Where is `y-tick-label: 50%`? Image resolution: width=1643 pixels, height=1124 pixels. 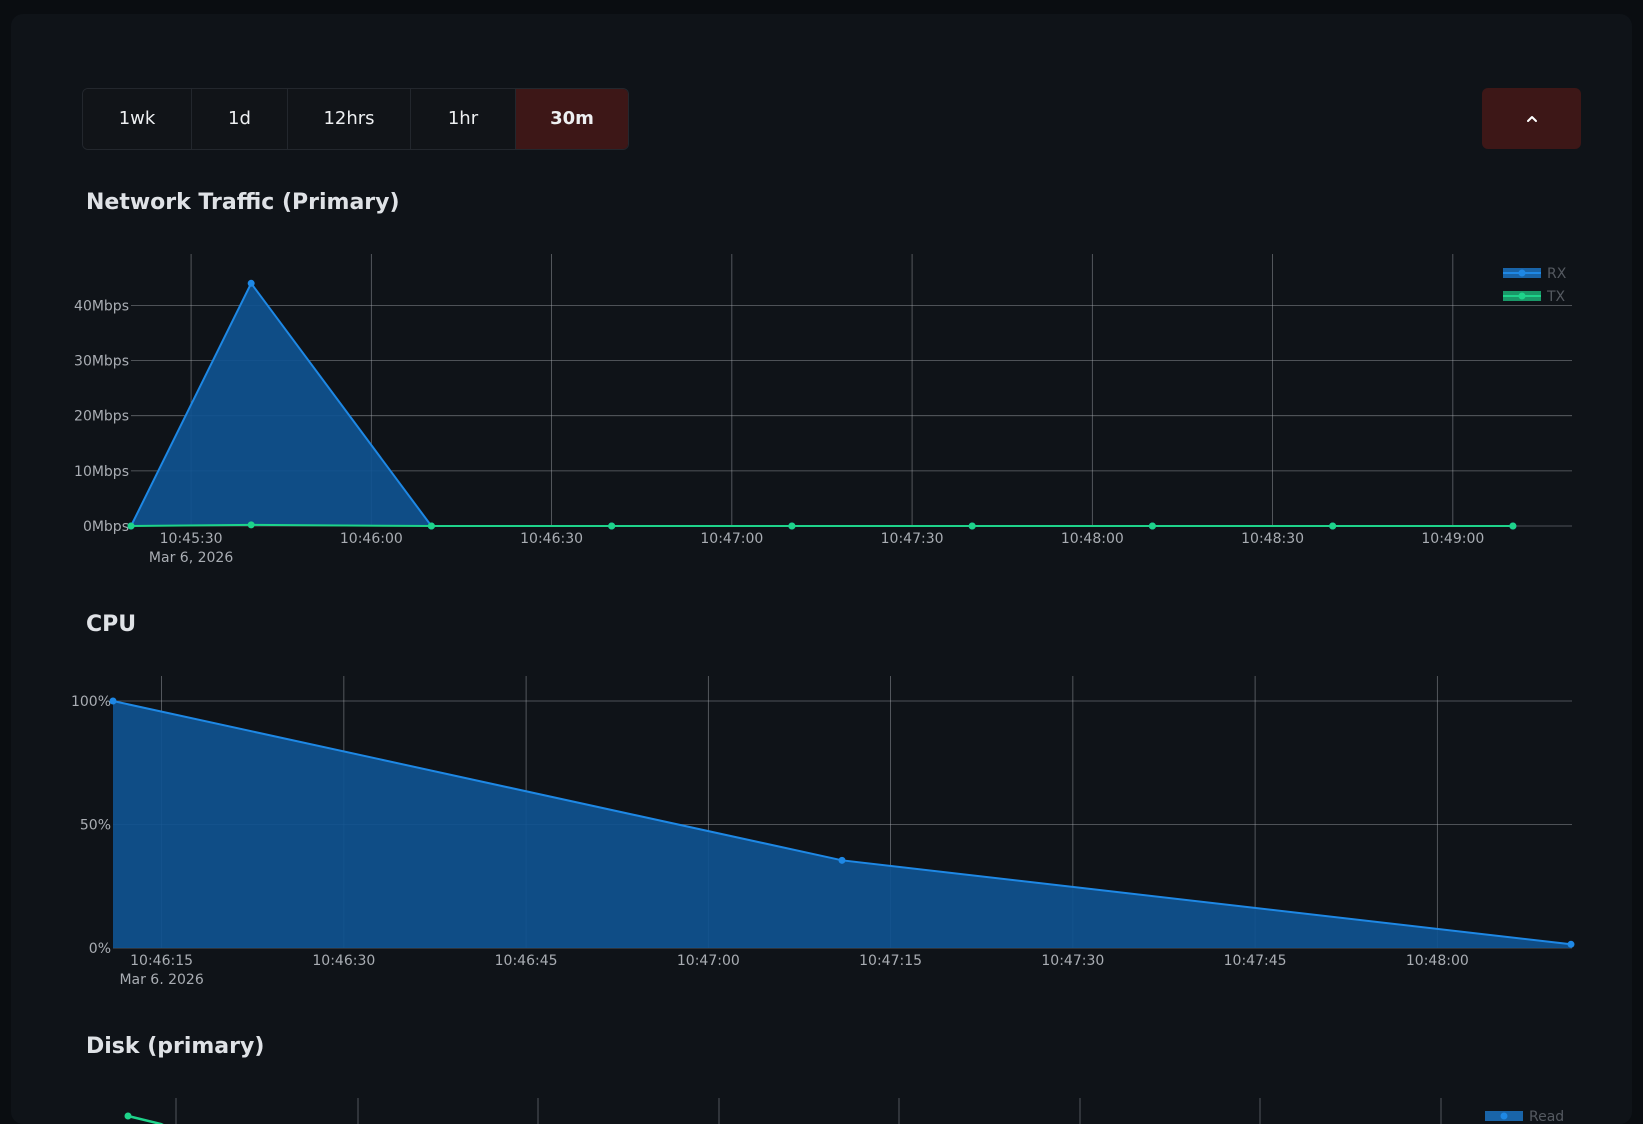
y-tick-label: 50% is located at coordinates (95, 826).